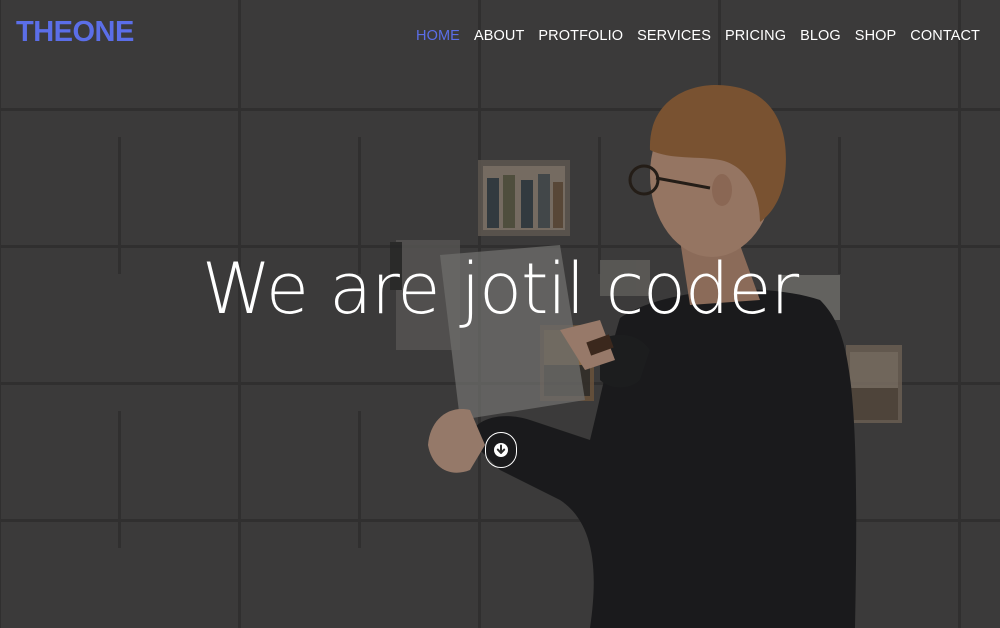  I want to click on nav-item-services: SERVICES, so click(674, 36).